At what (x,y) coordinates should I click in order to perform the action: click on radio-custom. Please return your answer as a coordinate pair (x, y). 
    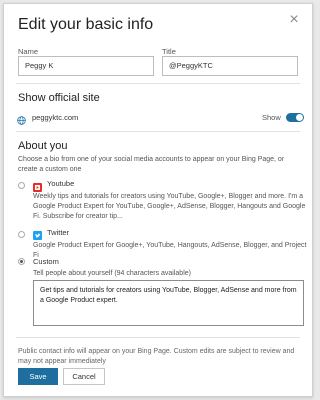
    Looking at the image, I should click on (21, 261).